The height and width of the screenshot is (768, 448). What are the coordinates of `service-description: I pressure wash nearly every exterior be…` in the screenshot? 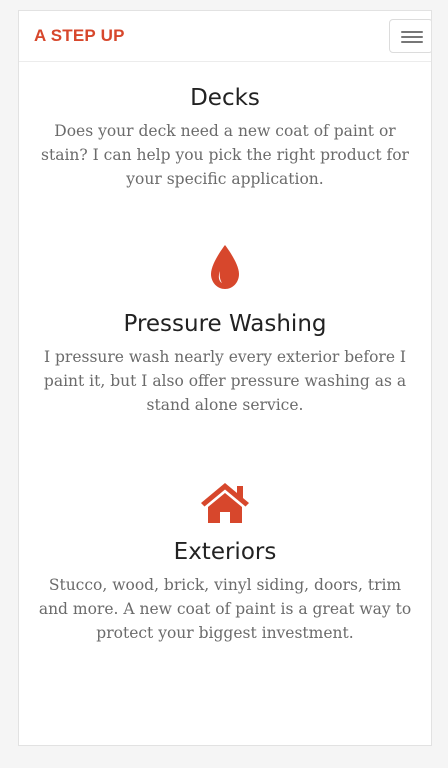 It's located at (225, 381).